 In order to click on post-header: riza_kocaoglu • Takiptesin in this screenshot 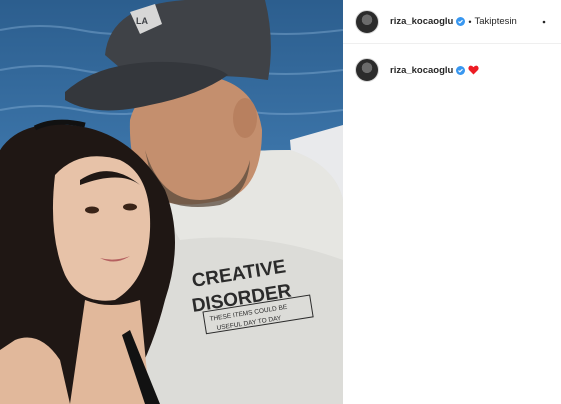, I will do `click(452, 22)`.